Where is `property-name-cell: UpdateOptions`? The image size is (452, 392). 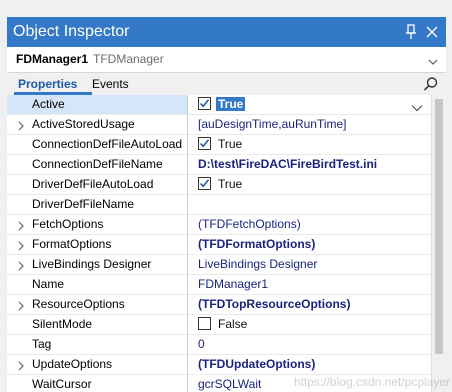 property-name-cell: UpdateOptions is located at coordinates (97, 364).